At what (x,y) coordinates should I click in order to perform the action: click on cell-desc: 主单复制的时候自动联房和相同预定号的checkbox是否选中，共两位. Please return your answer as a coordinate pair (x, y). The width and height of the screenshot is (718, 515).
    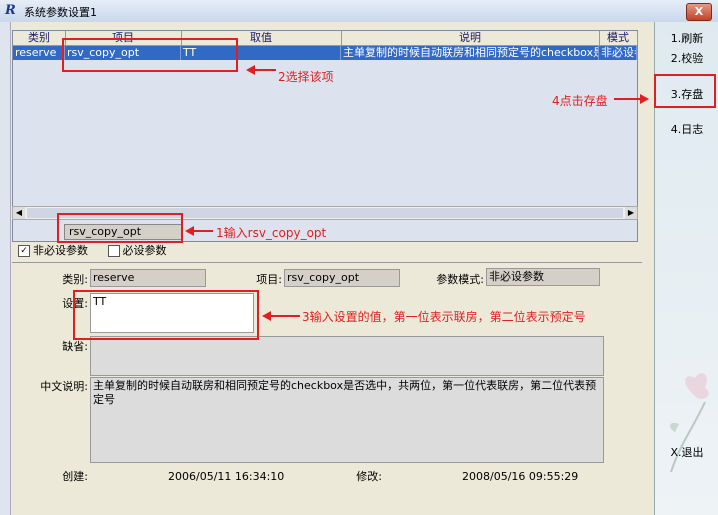
    Looking at the image, I should click on (470, 53).